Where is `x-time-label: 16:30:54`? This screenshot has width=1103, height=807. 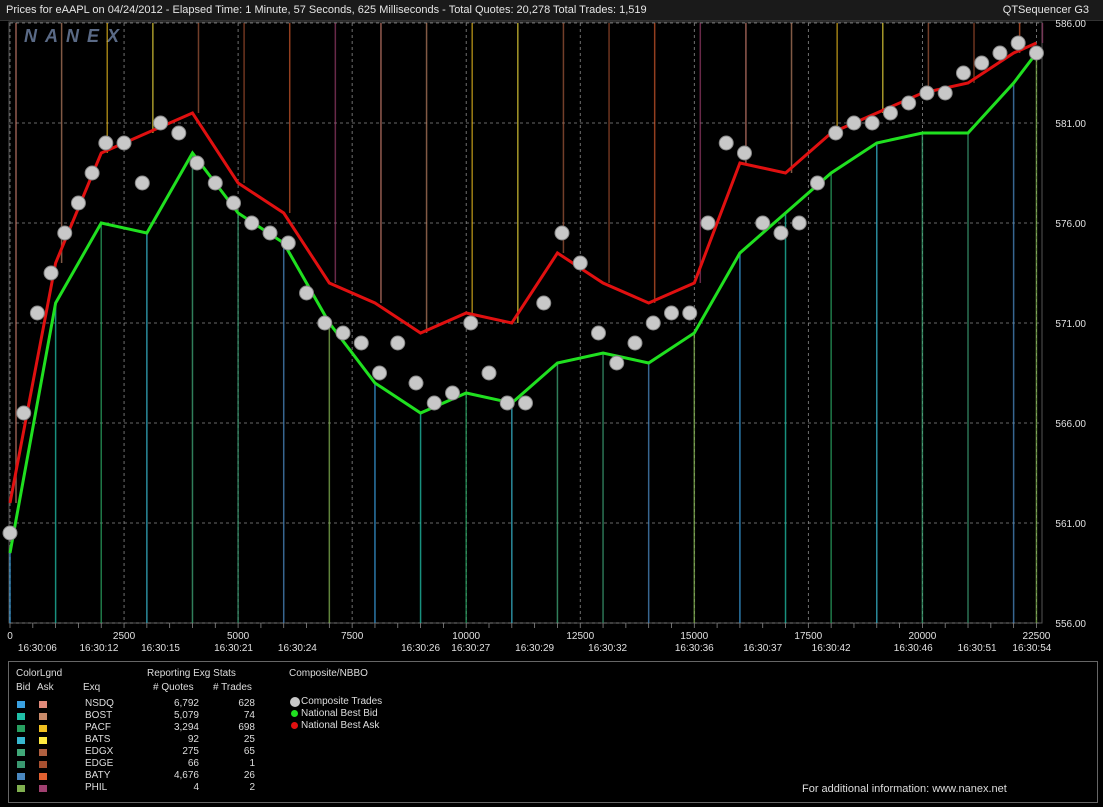
x-time-label: 16:30:54 is located at coordinates (1031, 648).